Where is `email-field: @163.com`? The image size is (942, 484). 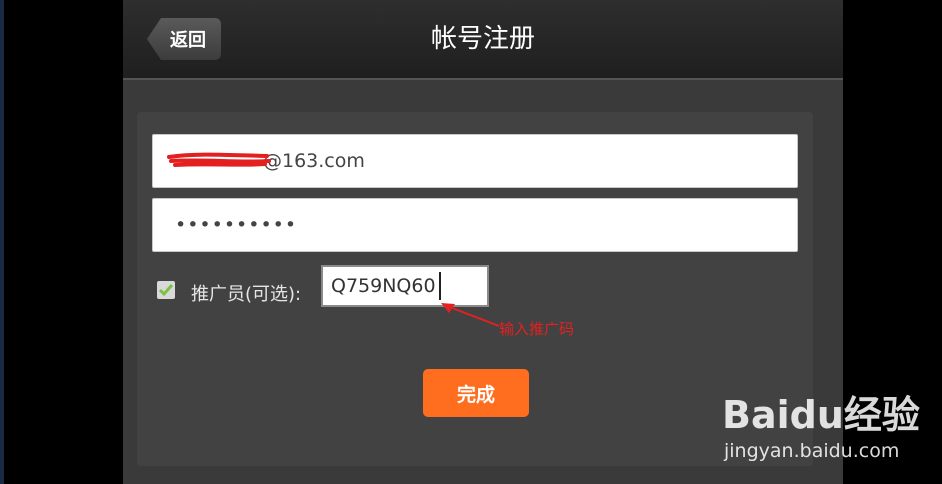
email-field: @163.com is located at coordinates (475, 161).